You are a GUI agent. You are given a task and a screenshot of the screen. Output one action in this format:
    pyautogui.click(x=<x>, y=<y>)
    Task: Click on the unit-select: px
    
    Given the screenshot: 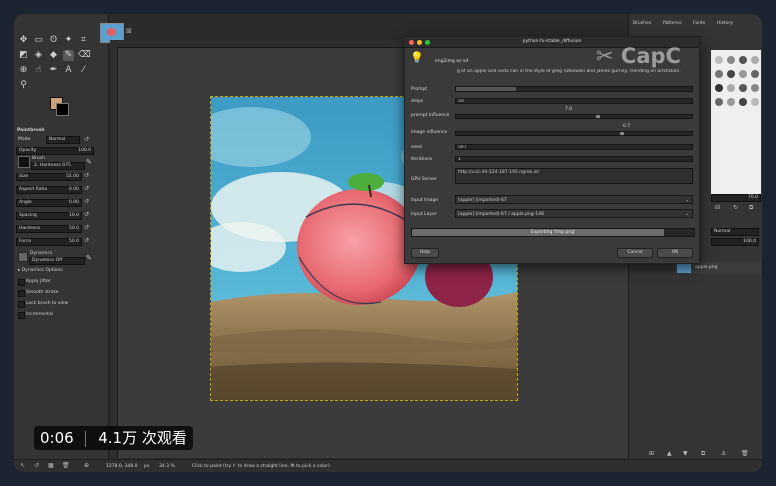 What is the action you would take?
    pyautogui.click(x=147, y=466)
    